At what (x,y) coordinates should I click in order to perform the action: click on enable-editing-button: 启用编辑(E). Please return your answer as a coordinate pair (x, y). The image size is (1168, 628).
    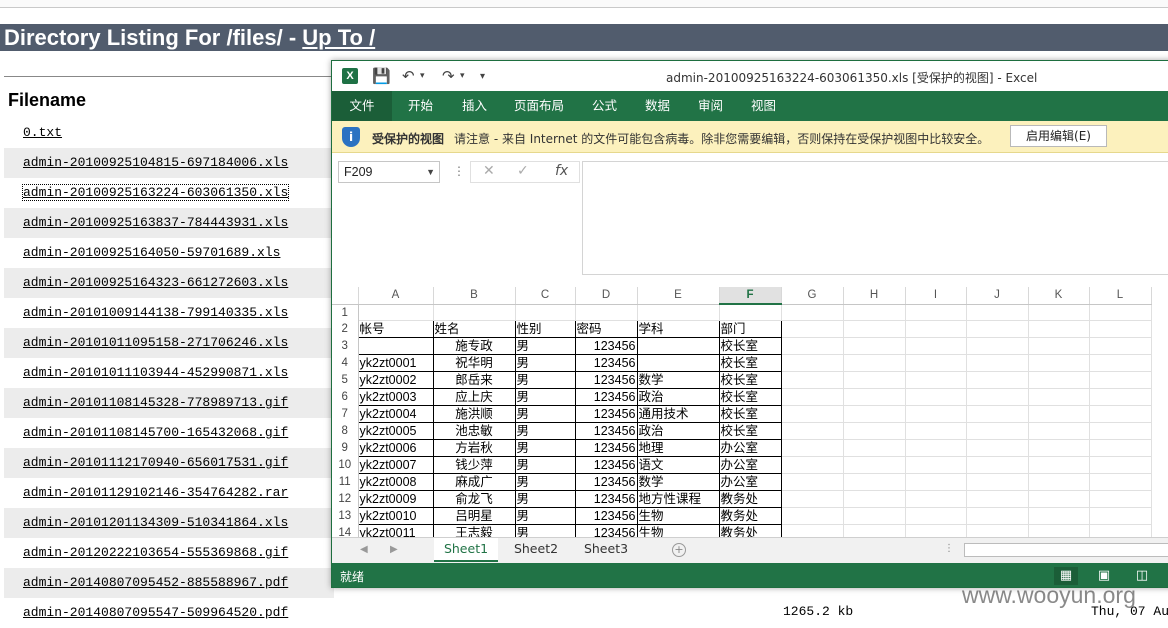
    Looking at the image, I should click on (1058, 136).